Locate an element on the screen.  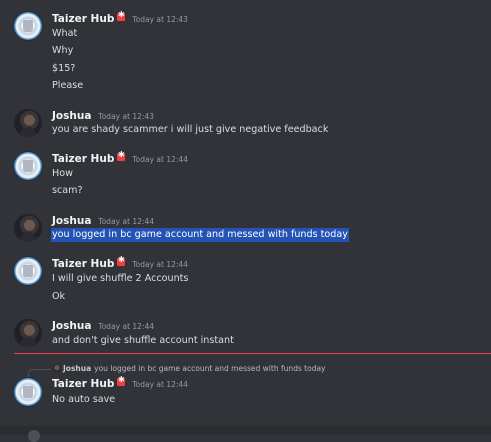
reply-avatar is located at coordinates (56, 368).